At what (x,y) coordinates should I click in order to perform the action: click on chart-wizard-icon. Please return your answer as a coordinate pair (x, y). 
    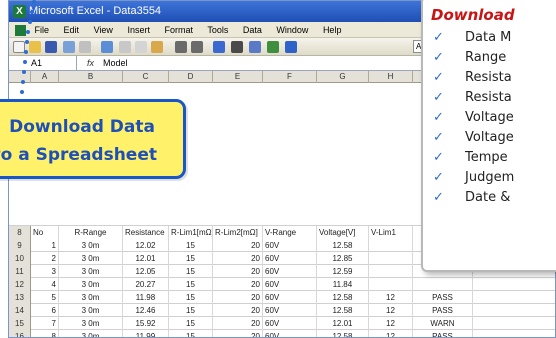
    Looking at the image, I should click on (273, 47).